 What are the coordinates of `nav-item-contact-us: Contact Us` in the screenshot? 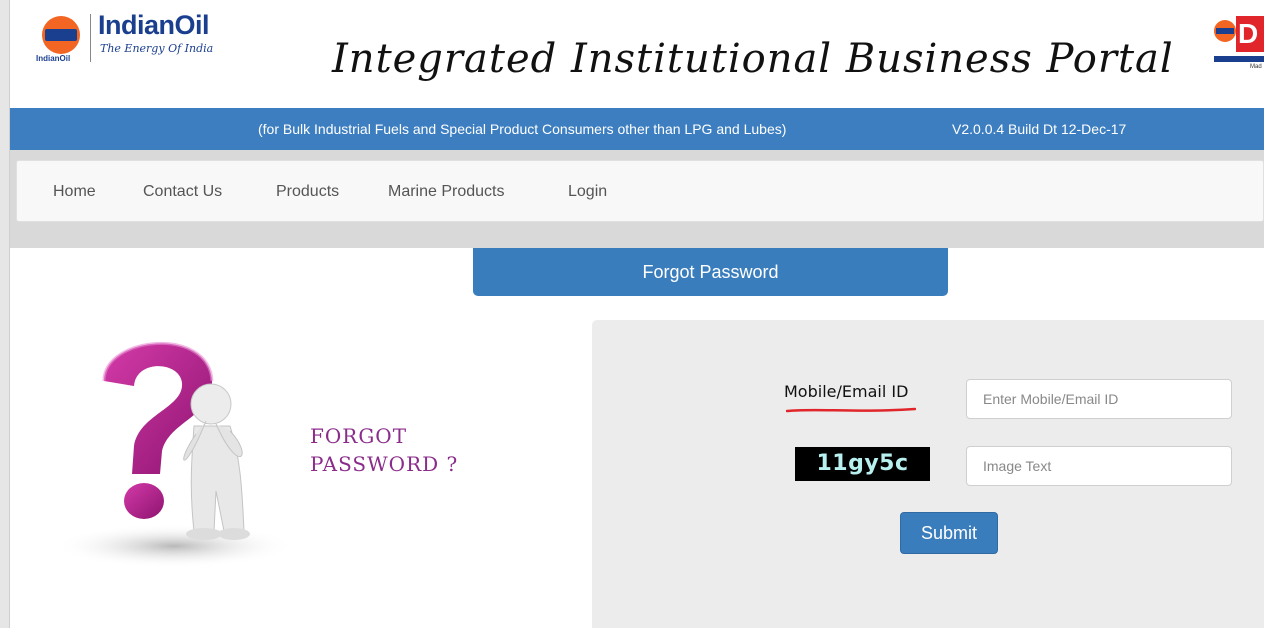 It's located at (182, 192).